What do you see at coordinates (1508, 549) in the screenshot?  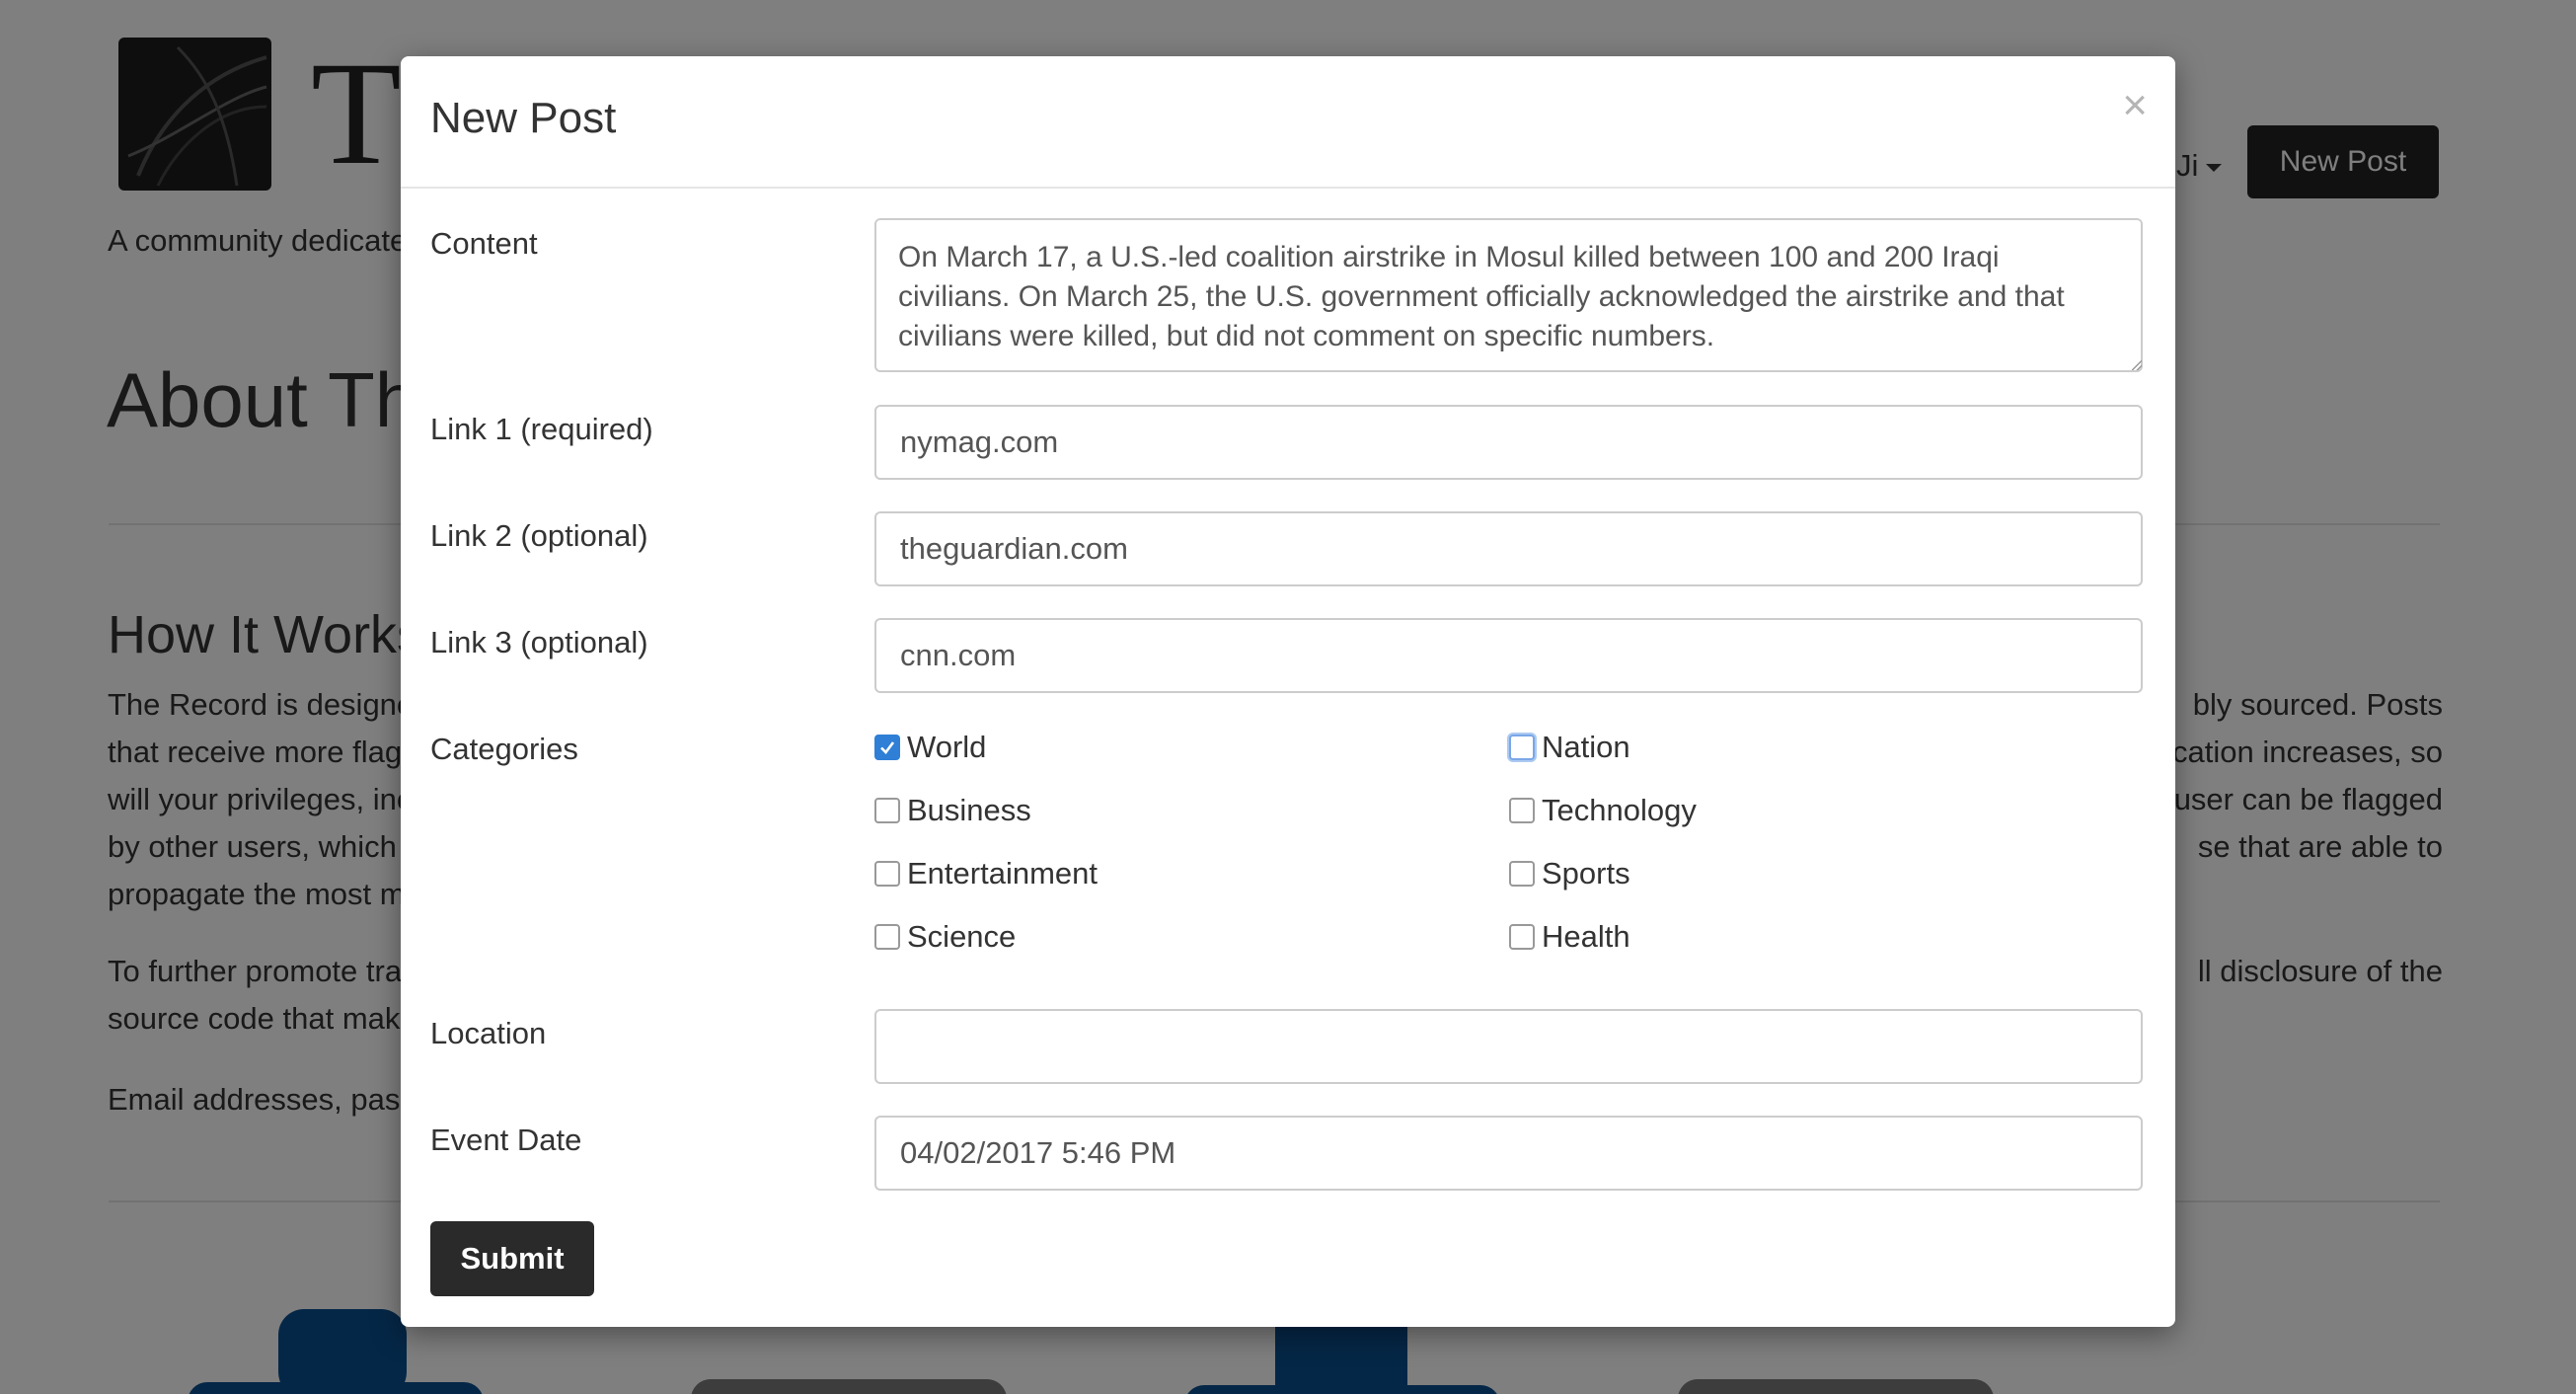 I see `link2-input` at bounding box center [1508, 549].